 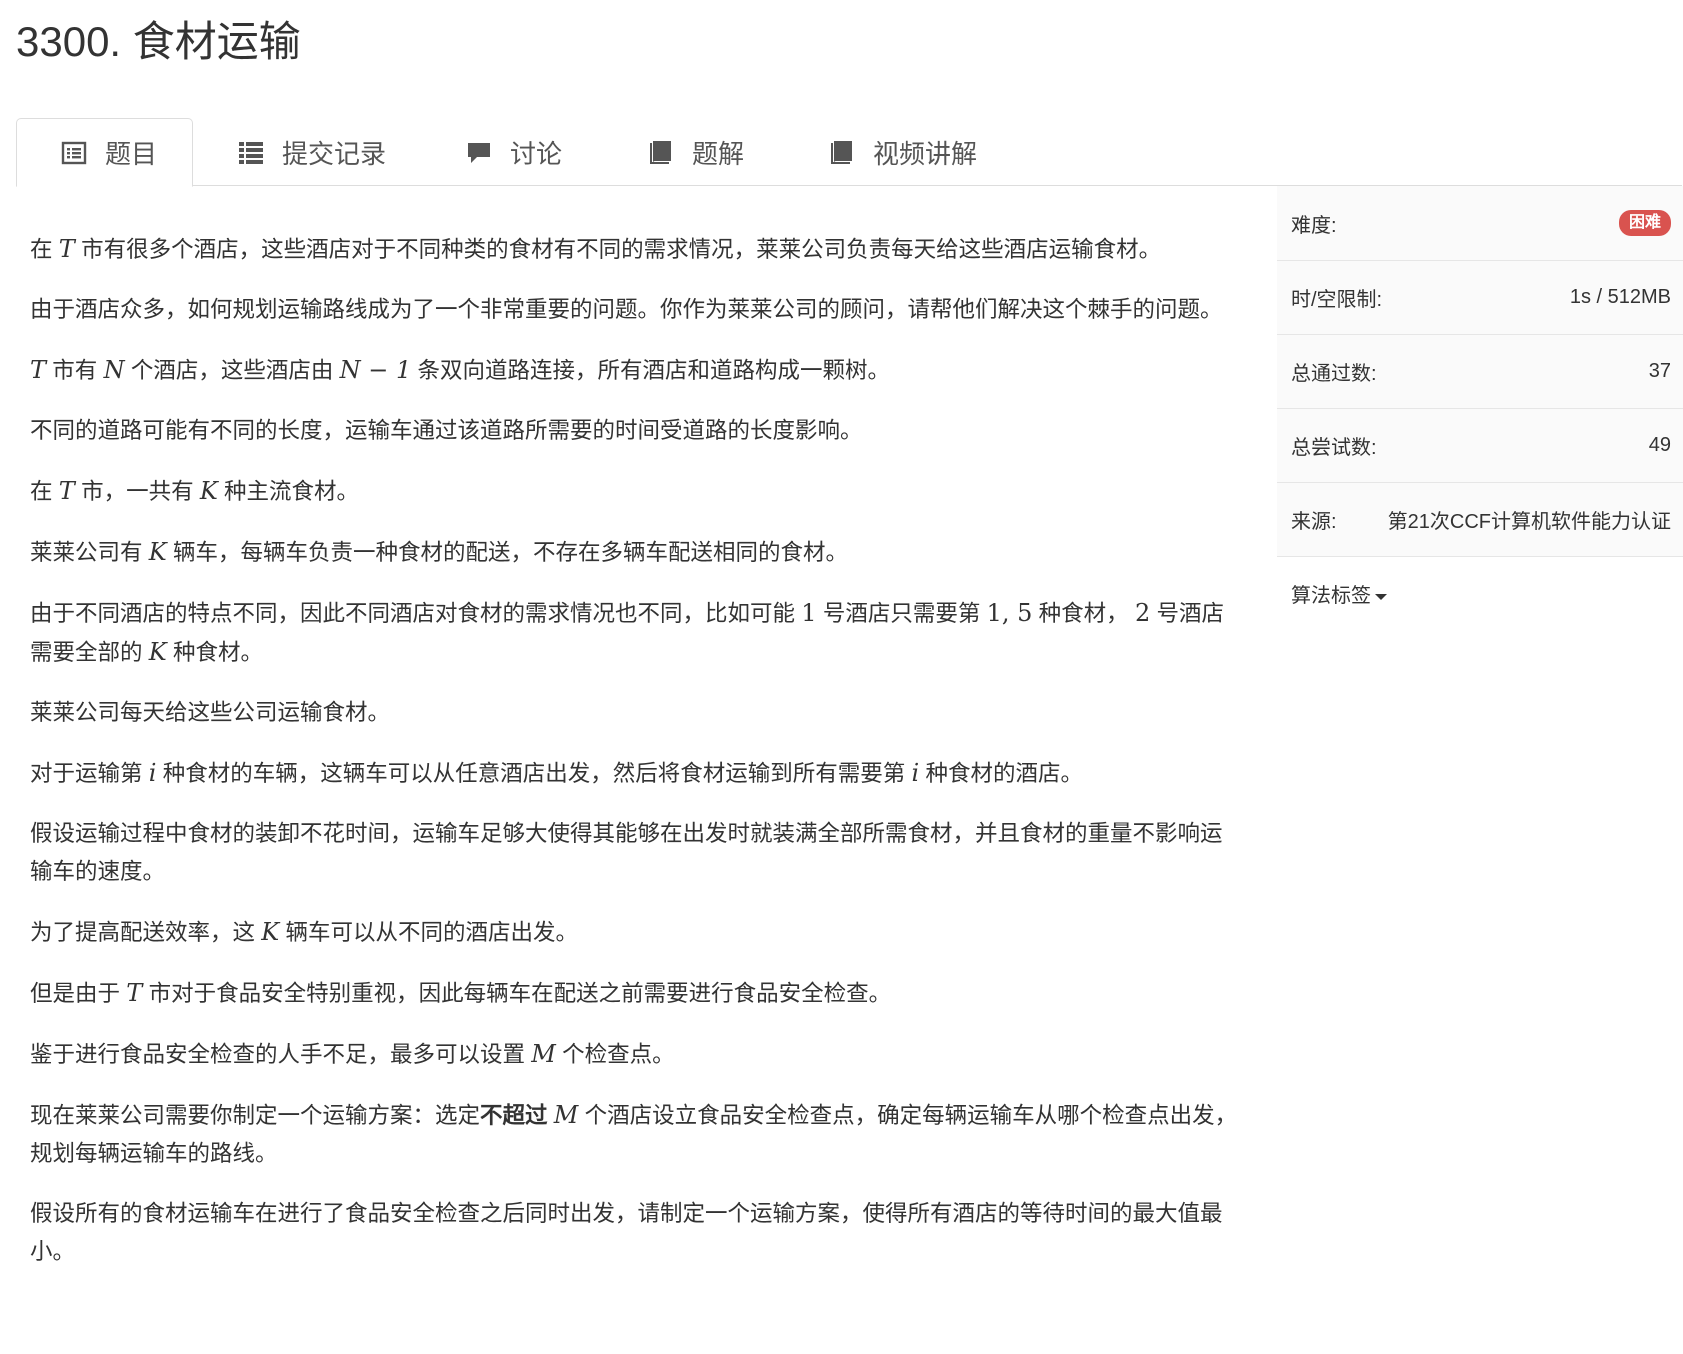 What do you see at coordinates (131, 154) in the screenshot?
I see `tab-label: 题目` at bounding box center [131, 154].